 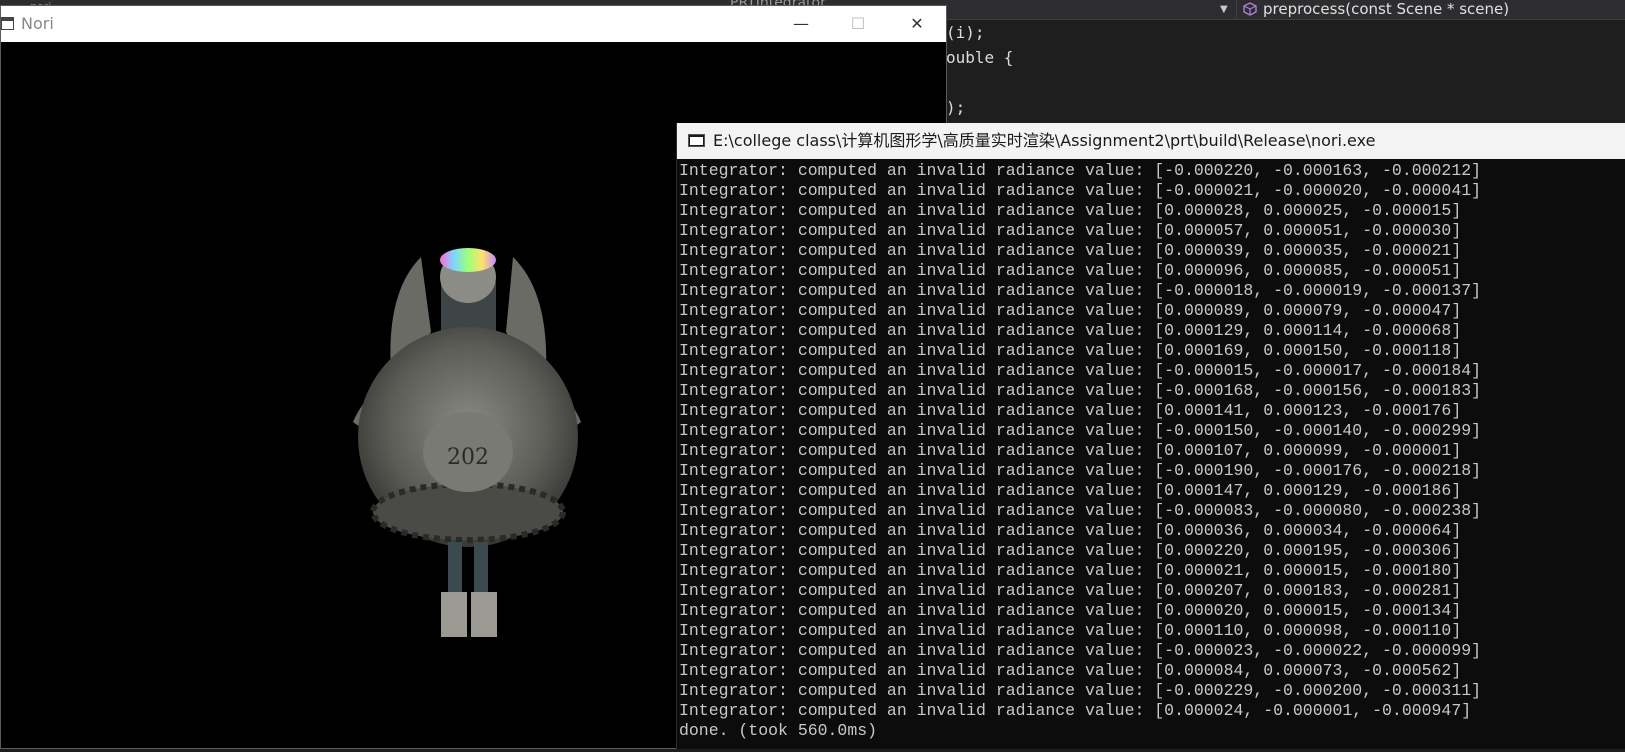 What do you see at coordinates (956, 107) in the screenshot?
I see `code-line: );` at bounding box center [956, 107].